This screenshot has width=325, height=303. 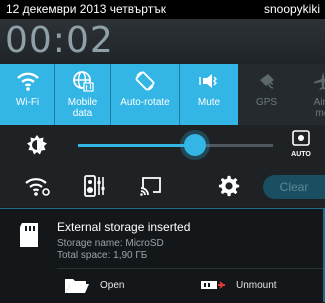 What do you see at coordinates (191, 268) in the screenshot?
I see `notification-divider` at bounding box center [191, 268].